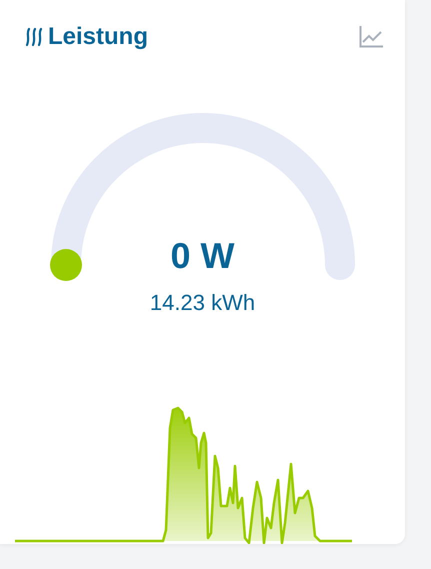 The width and height of the screenshot is (431, 569). I want to click on card-title: Leistung, so click(98, 37).